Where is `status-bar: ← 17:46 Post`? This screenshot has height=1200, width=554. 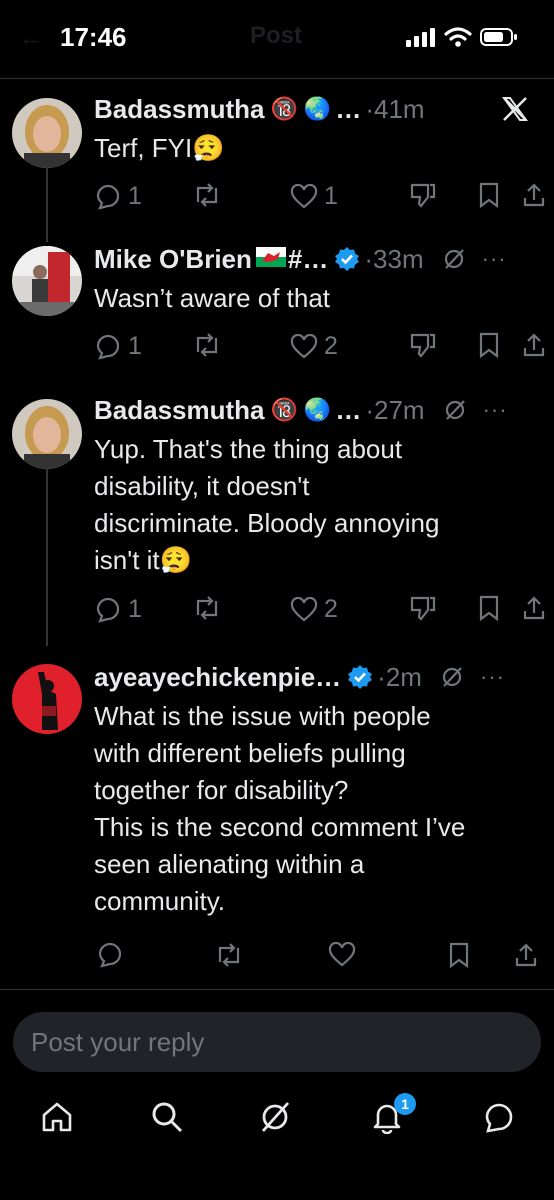
status-bar: ← 17:46 Post is located at coordinates (277, 35).